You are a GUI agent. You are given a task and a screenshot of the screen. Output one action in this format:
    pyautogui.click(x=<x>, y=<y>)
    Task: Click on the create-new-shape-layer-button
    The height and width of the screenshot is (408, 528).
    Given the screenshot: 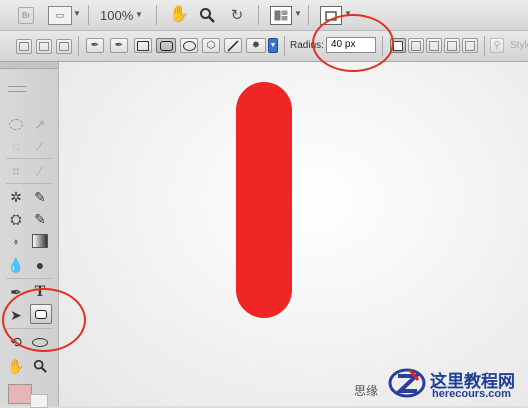 What is the action you would take?
    pyautogui.click(x=398, y=45)
    